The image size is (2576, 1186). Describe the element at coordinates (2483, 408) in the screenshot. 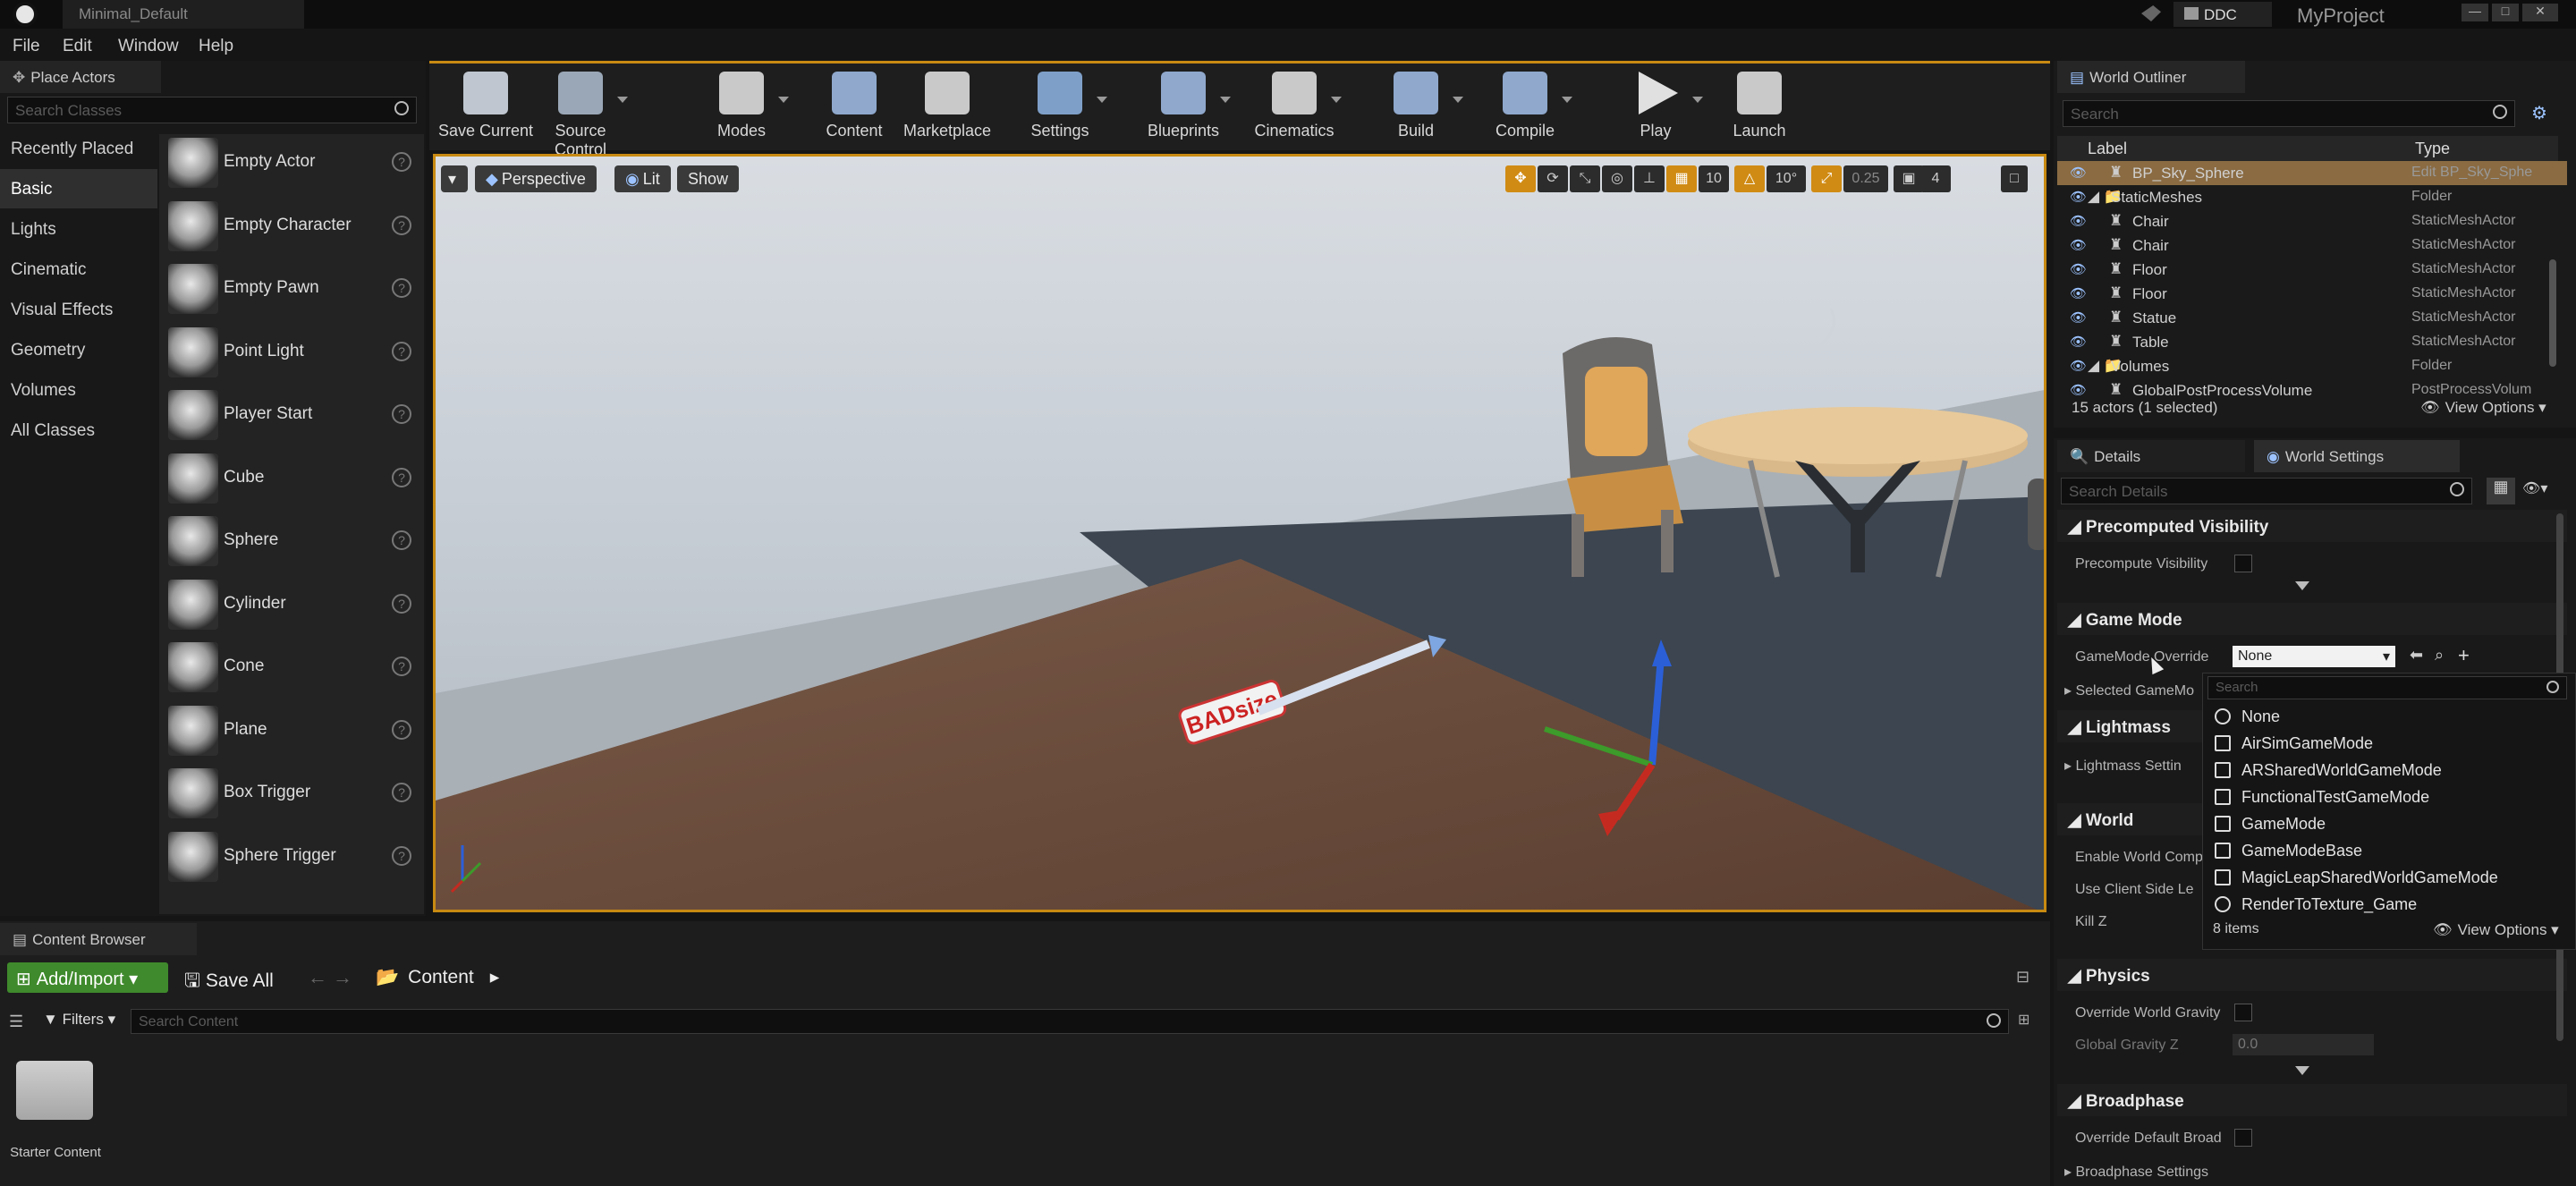

I see `outliner-view-options: 👁 View Options ▾` at that location.